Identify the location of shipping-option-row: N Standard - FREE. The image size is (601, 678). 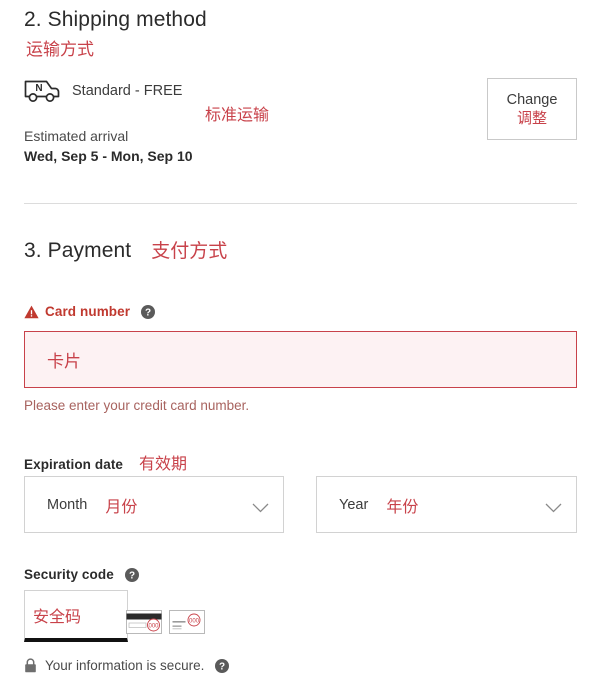
(103, 91).